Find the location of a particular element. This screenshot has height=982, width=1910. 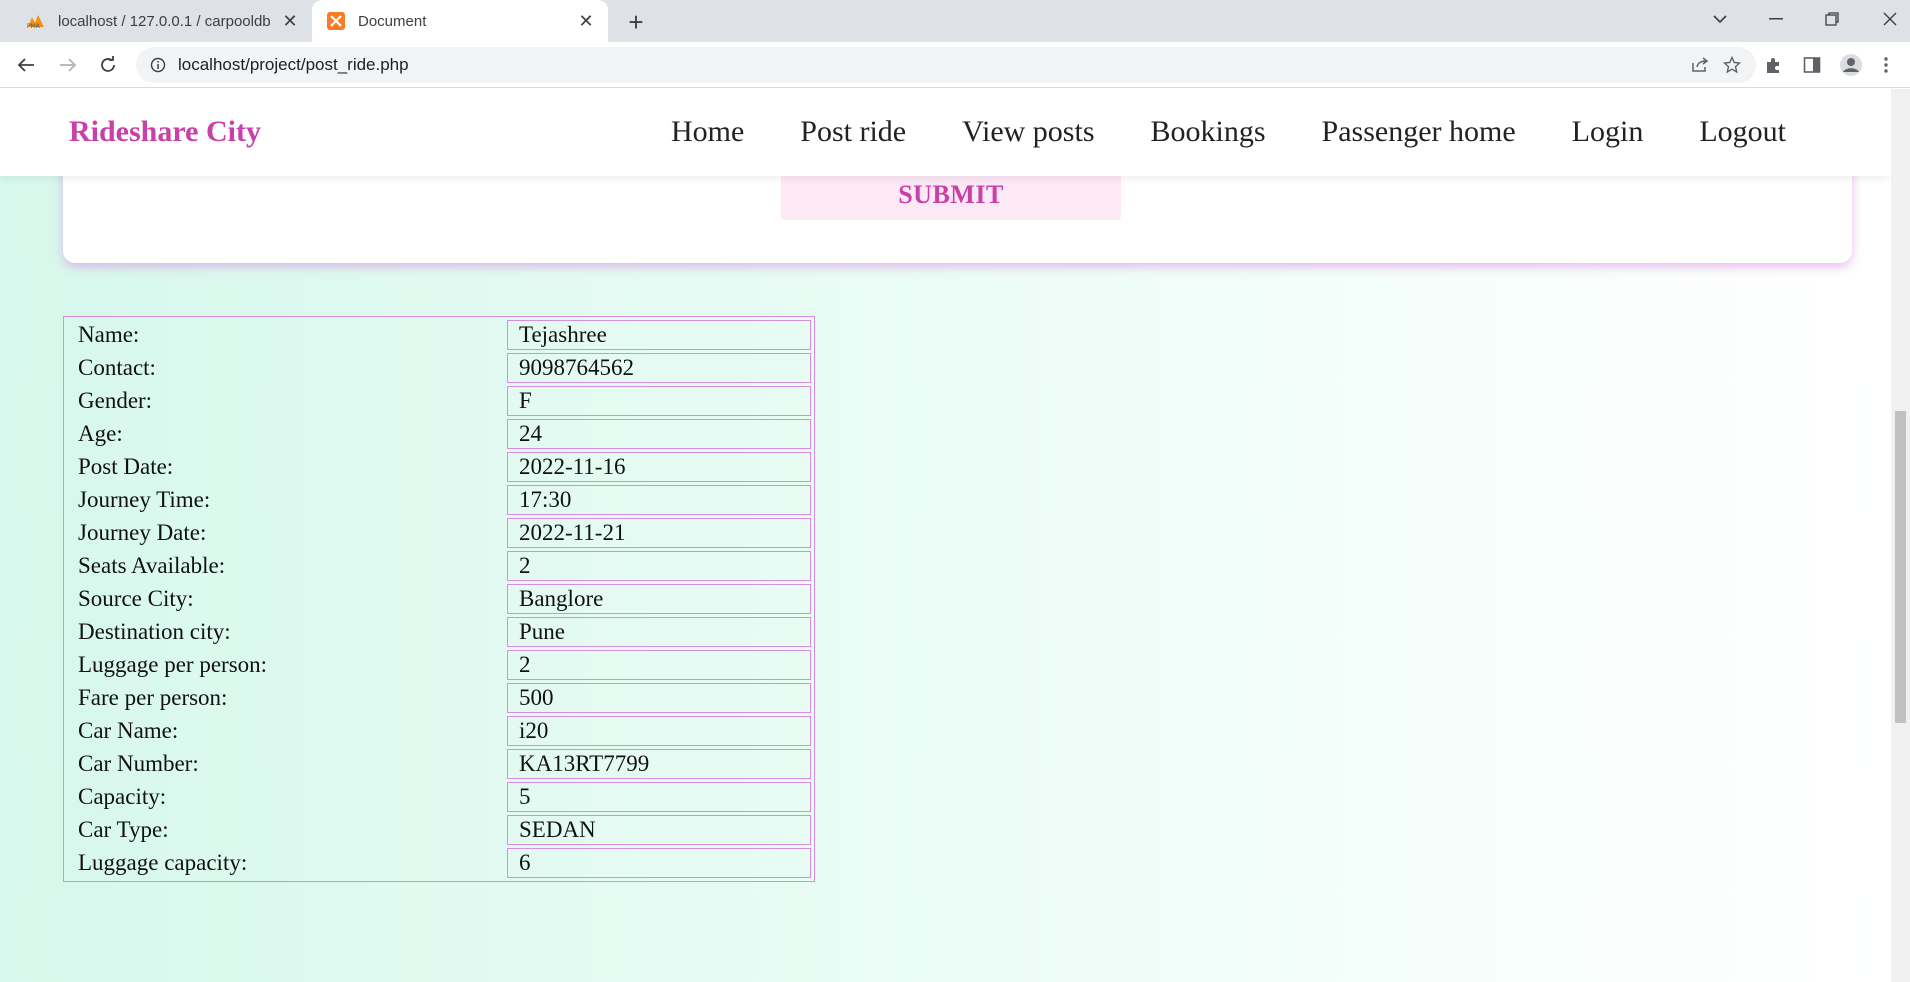

tab-title: localhost / 127.0.0.1 / carpooldb is located at coordinates (164, 21).